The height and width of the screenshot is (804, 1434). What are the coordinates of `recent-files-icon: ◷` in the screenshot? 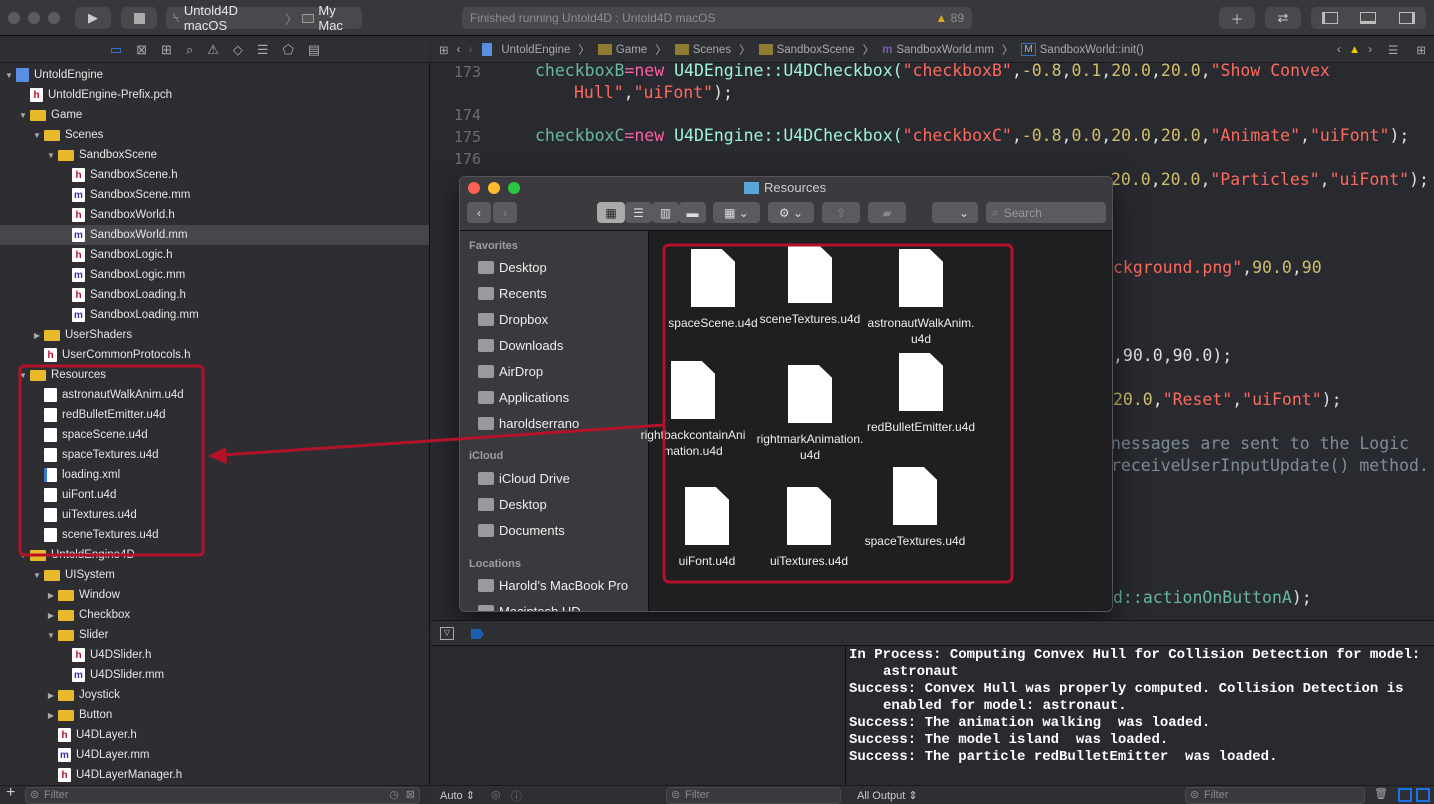 It's located at (394, 795).